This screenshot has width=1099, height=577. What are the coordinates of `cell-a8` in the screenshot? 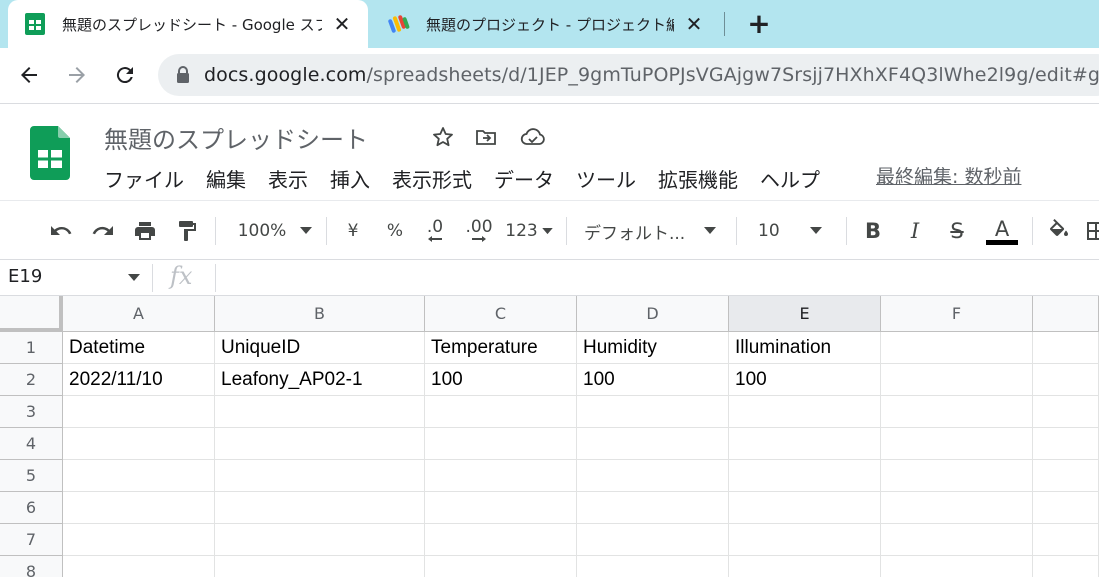 It's located at (139, 566).